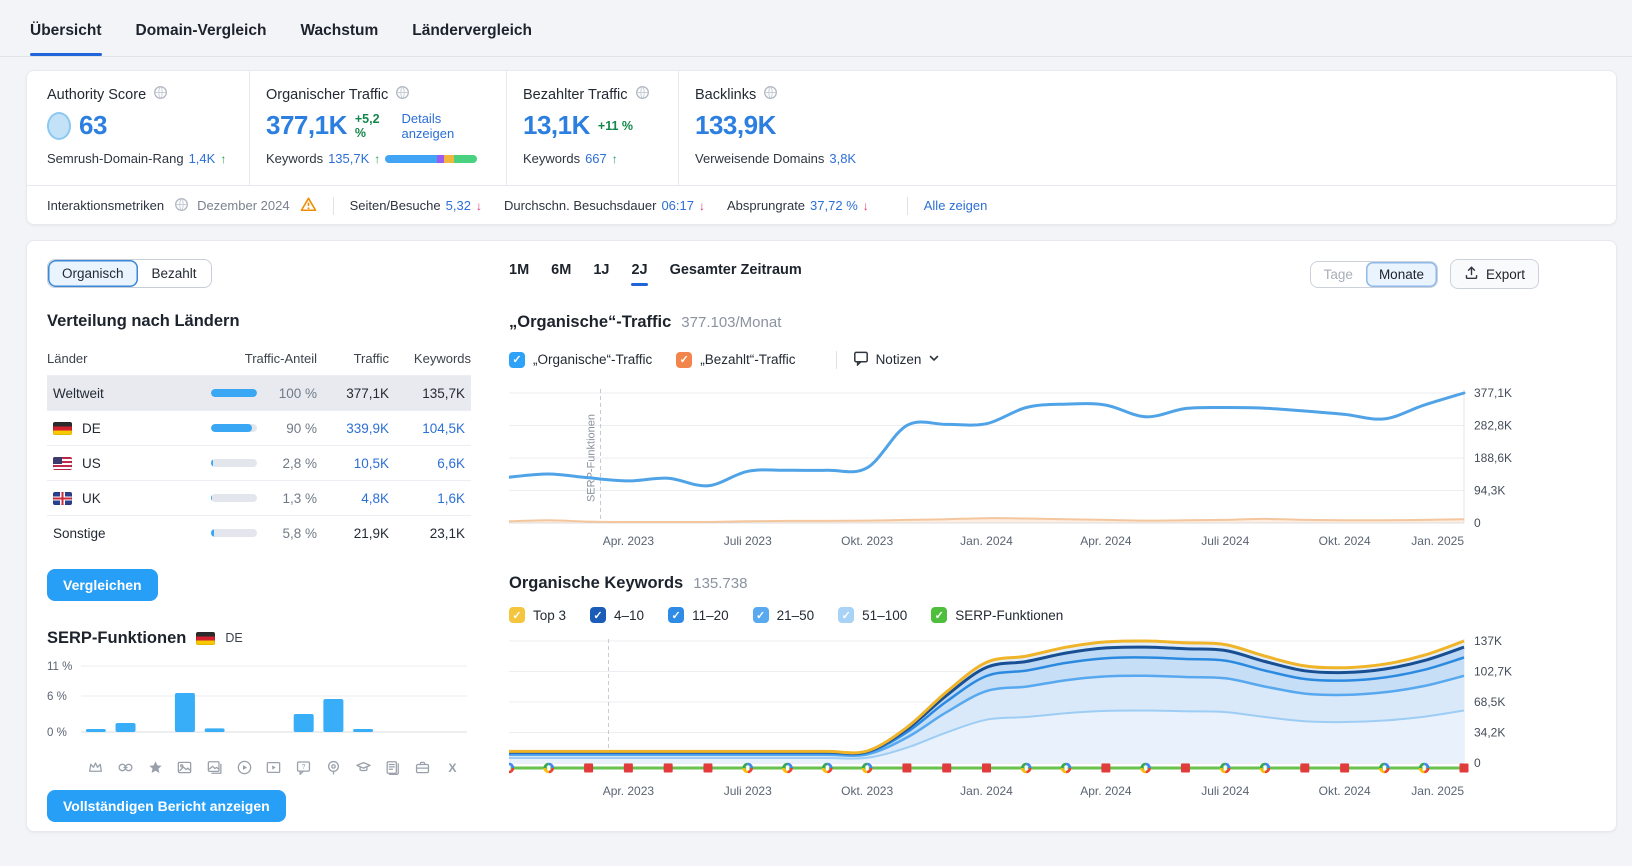  What do you see at coordinates (1338, 274) in the screenshot?
I see `toggle-days: Tage` at bounding box center [1338, 274].